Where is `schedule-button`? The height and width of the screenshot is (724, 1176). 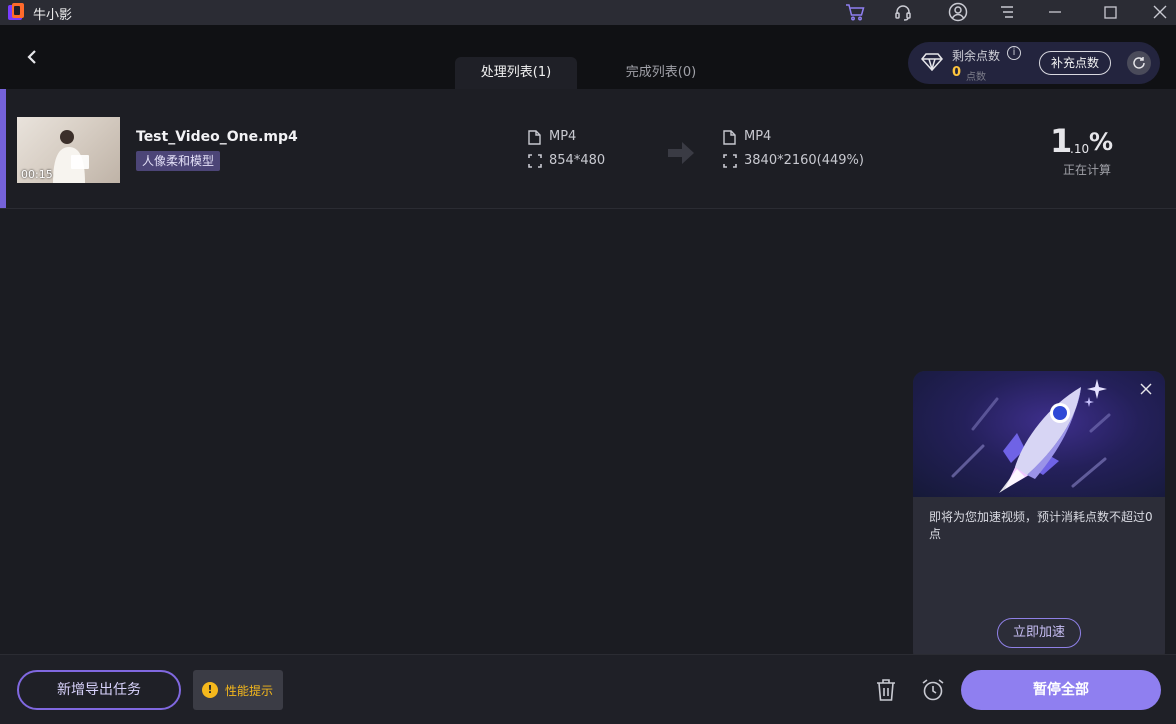 schedule-button is located at coordinates (933, 690).